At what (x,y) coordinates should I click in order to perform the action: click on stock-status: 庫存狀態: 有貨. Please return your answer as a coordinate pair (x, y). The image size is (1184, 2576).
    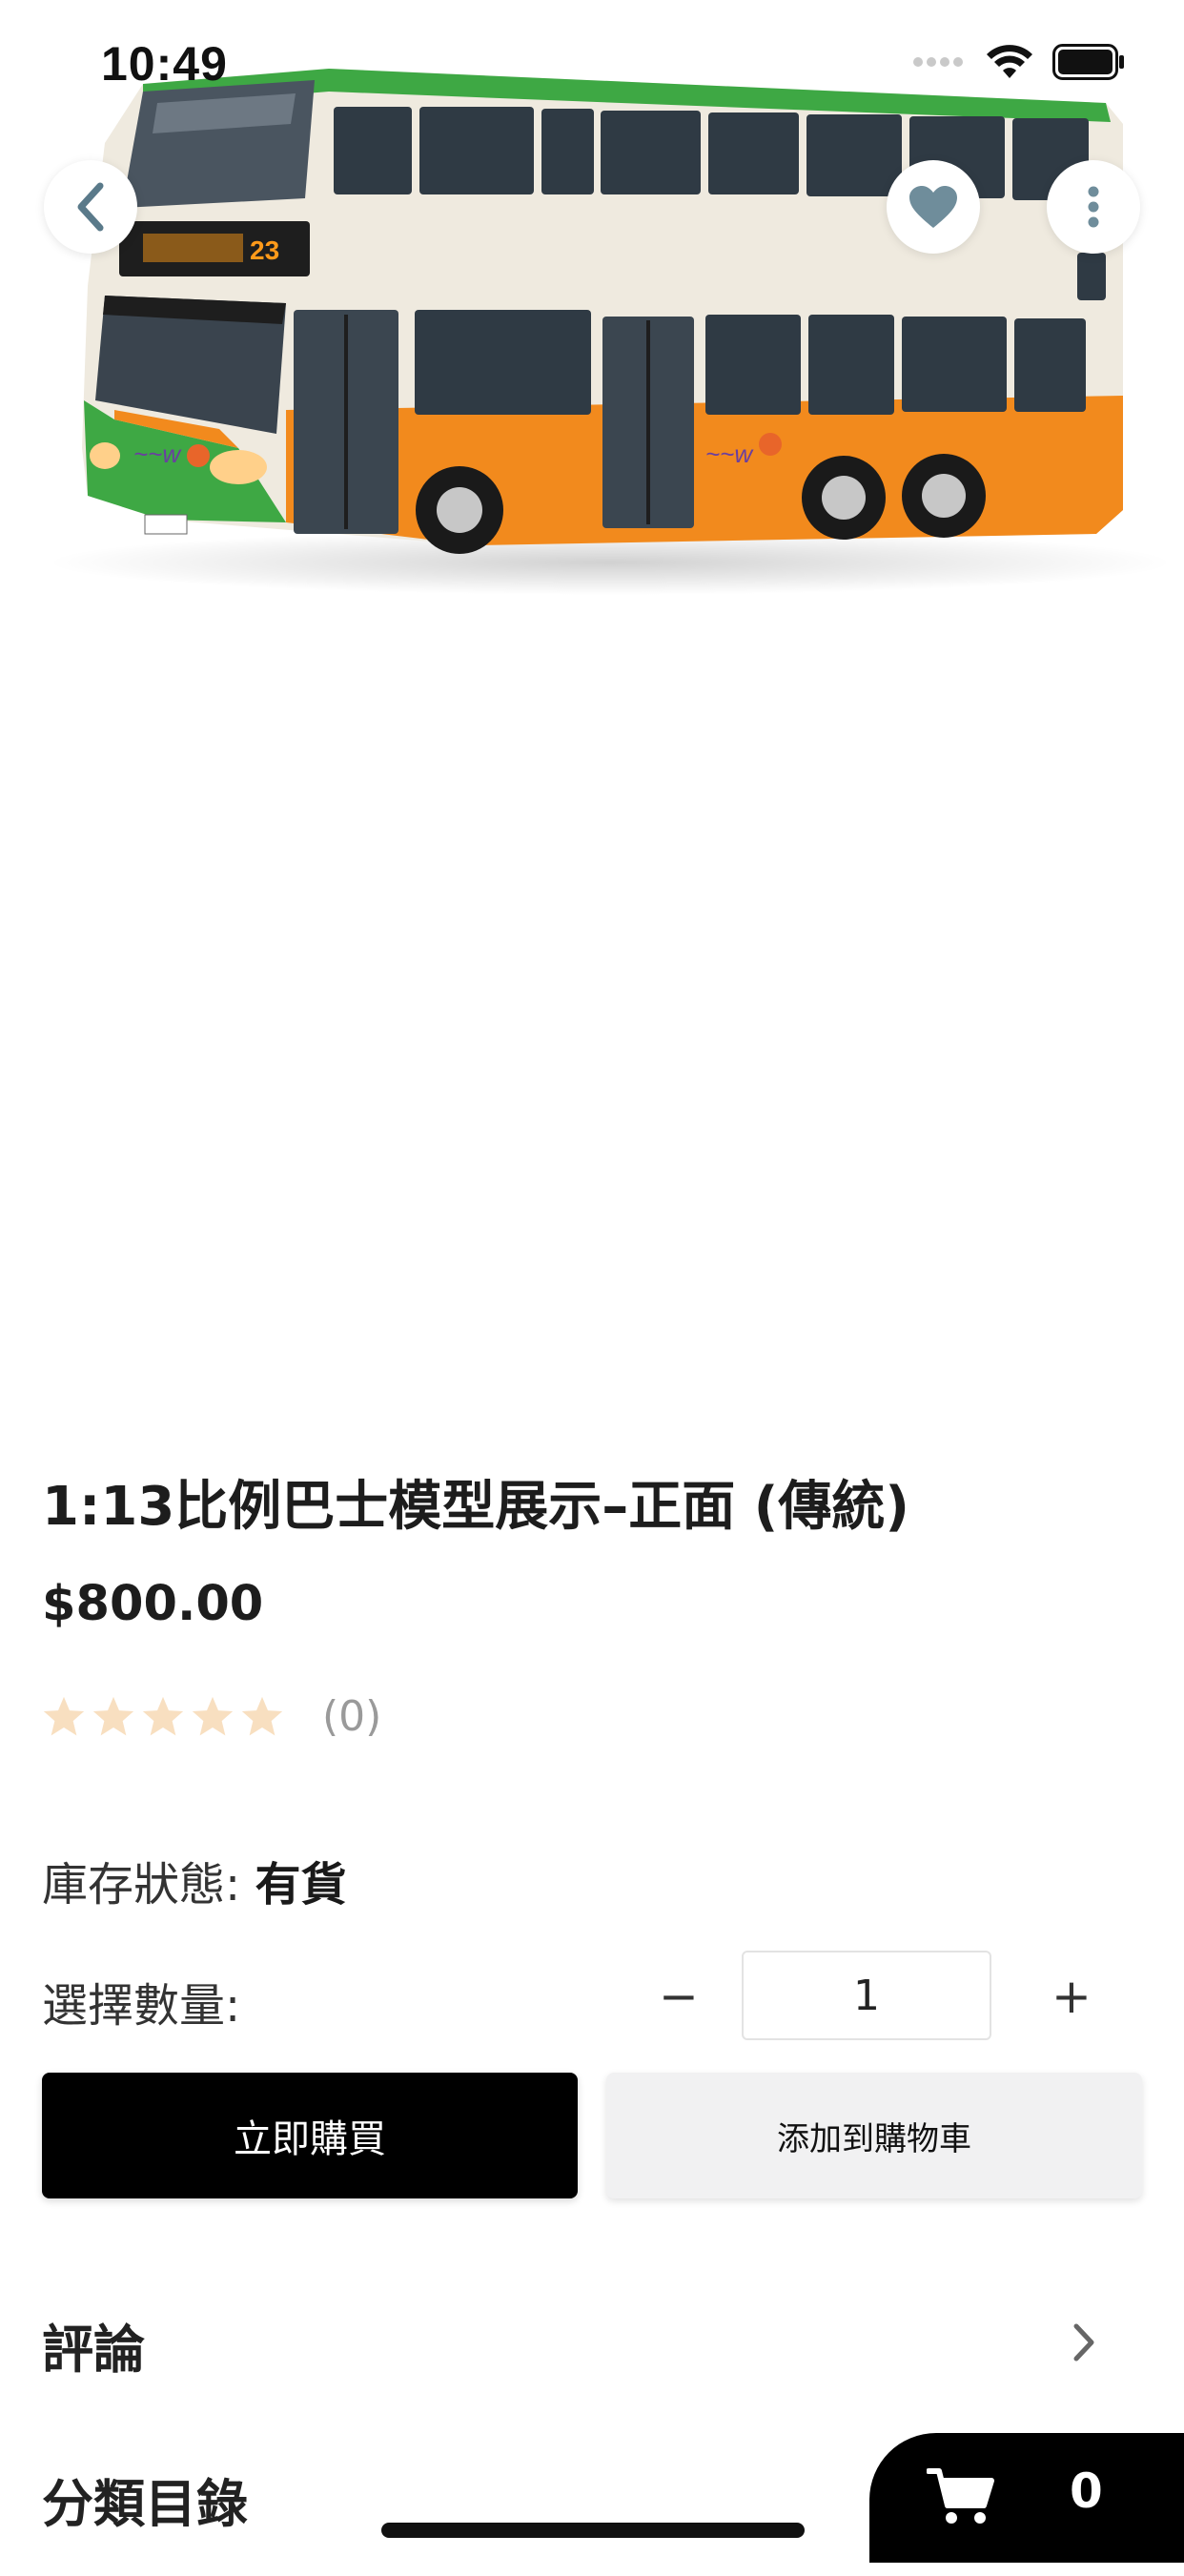
    Looking at the image, I should click on (194, 1880).